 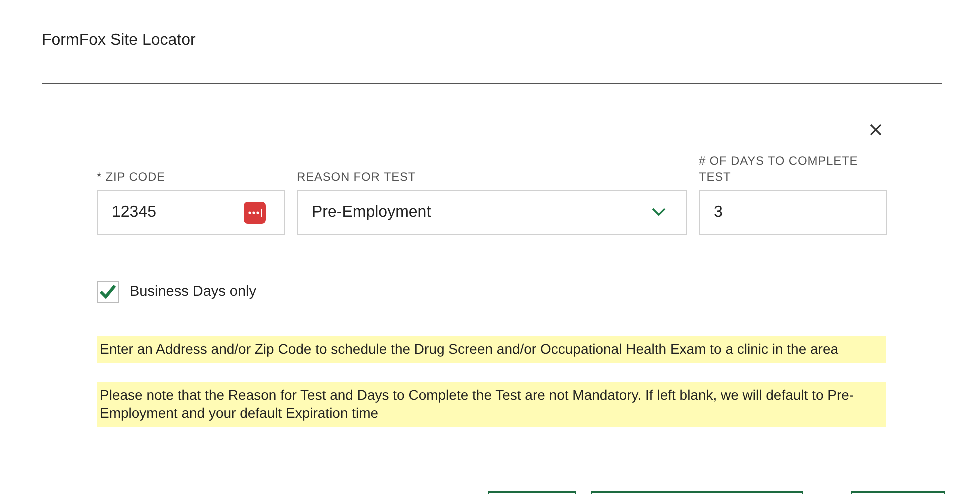 I want to click on input-field: 12345, so click(x=191, y=212).